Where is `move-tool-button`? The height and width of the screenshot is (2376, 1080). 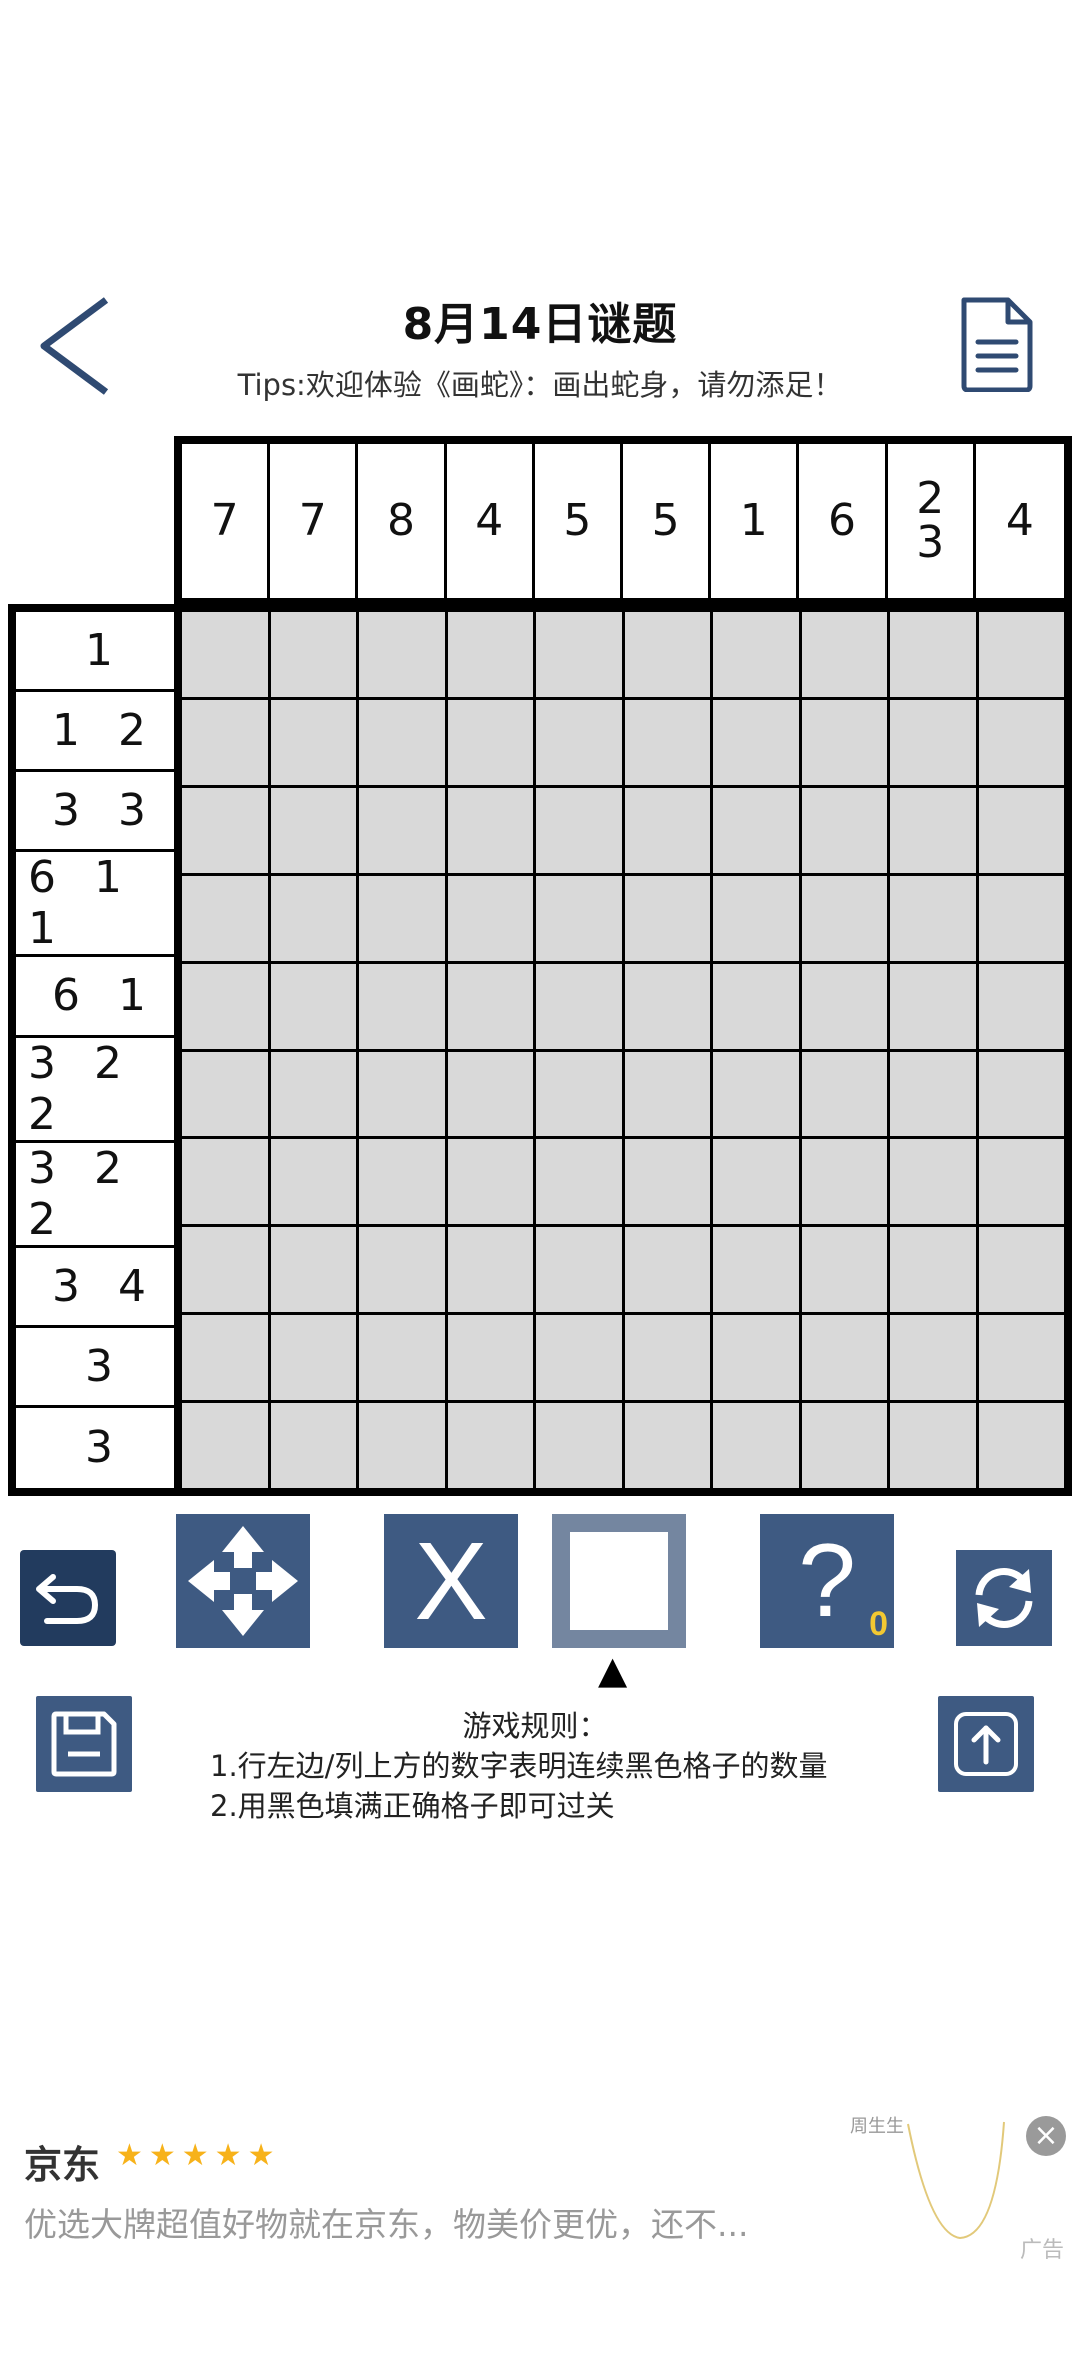 move-tool-button is located at coordinates (243, 1581).